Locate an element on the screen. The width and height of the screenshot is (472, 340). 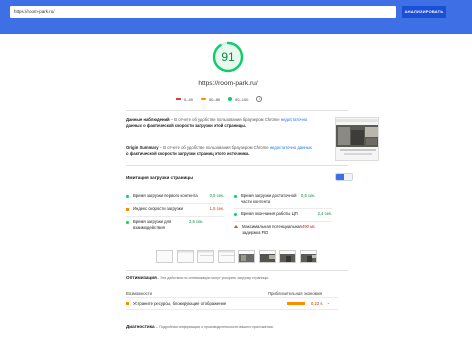
origin-summary-link: недостаточно данных is located at coordinates (291, 147).